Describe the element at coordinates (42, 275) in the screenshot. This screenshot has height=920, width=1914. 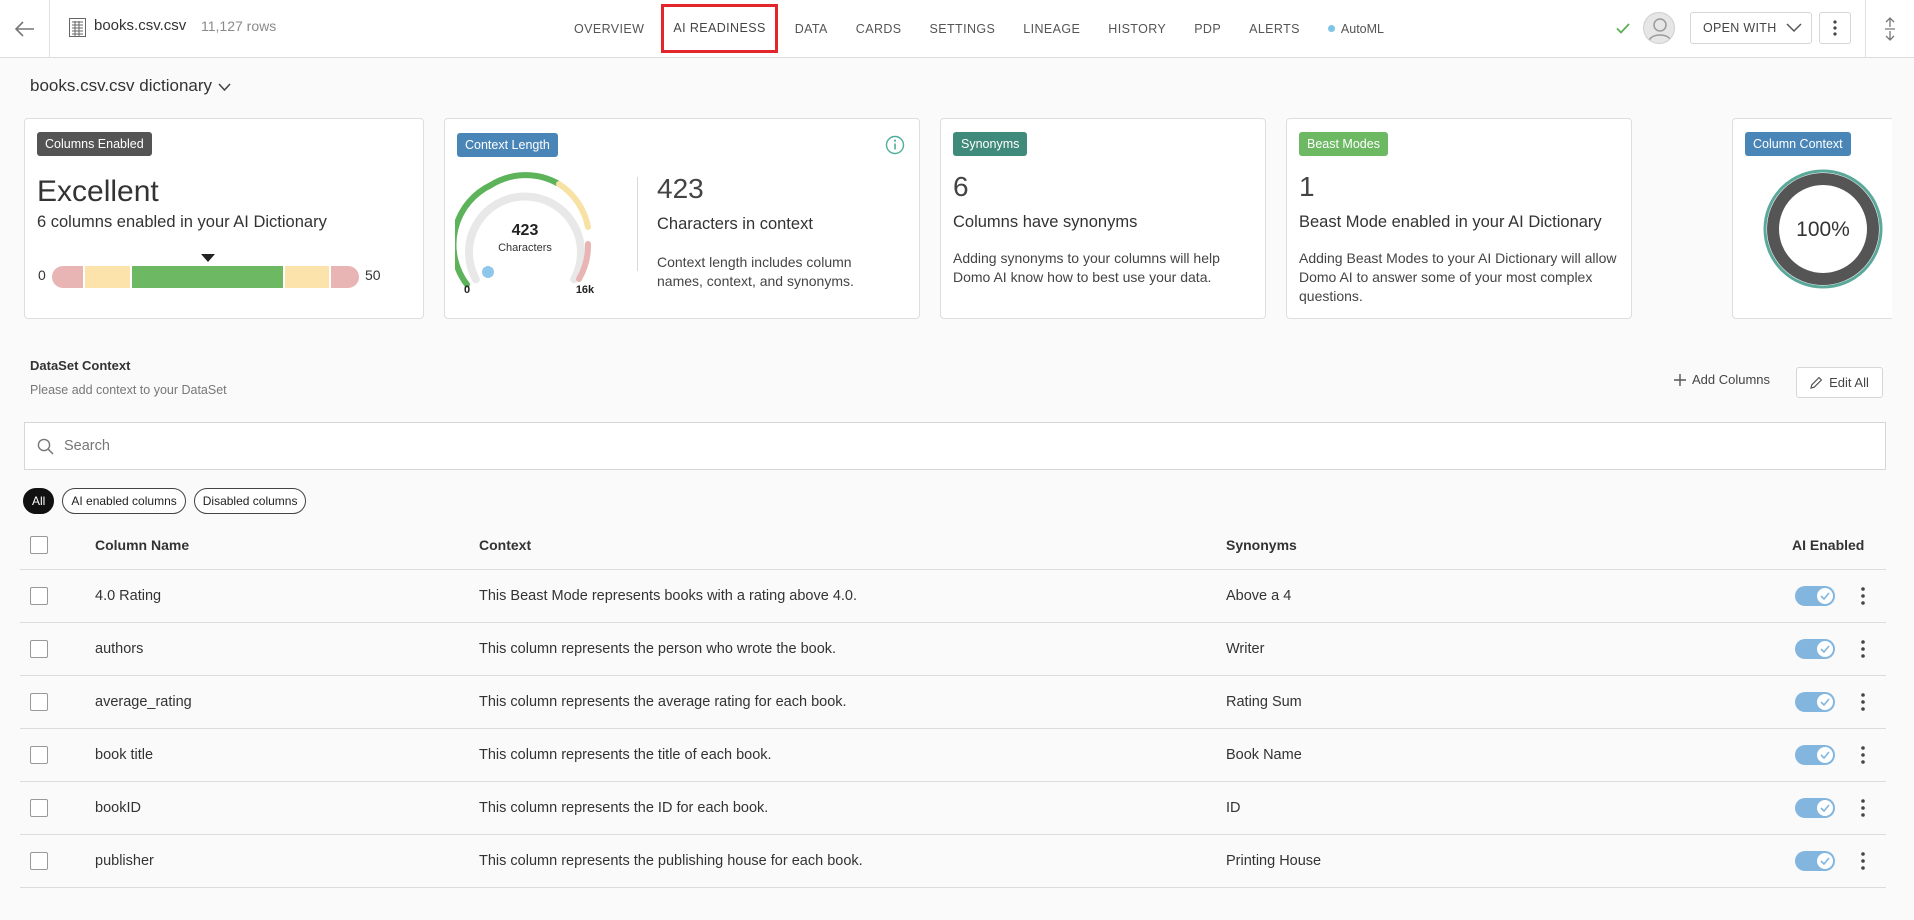
I see `scale-min-label: 0` at that location.